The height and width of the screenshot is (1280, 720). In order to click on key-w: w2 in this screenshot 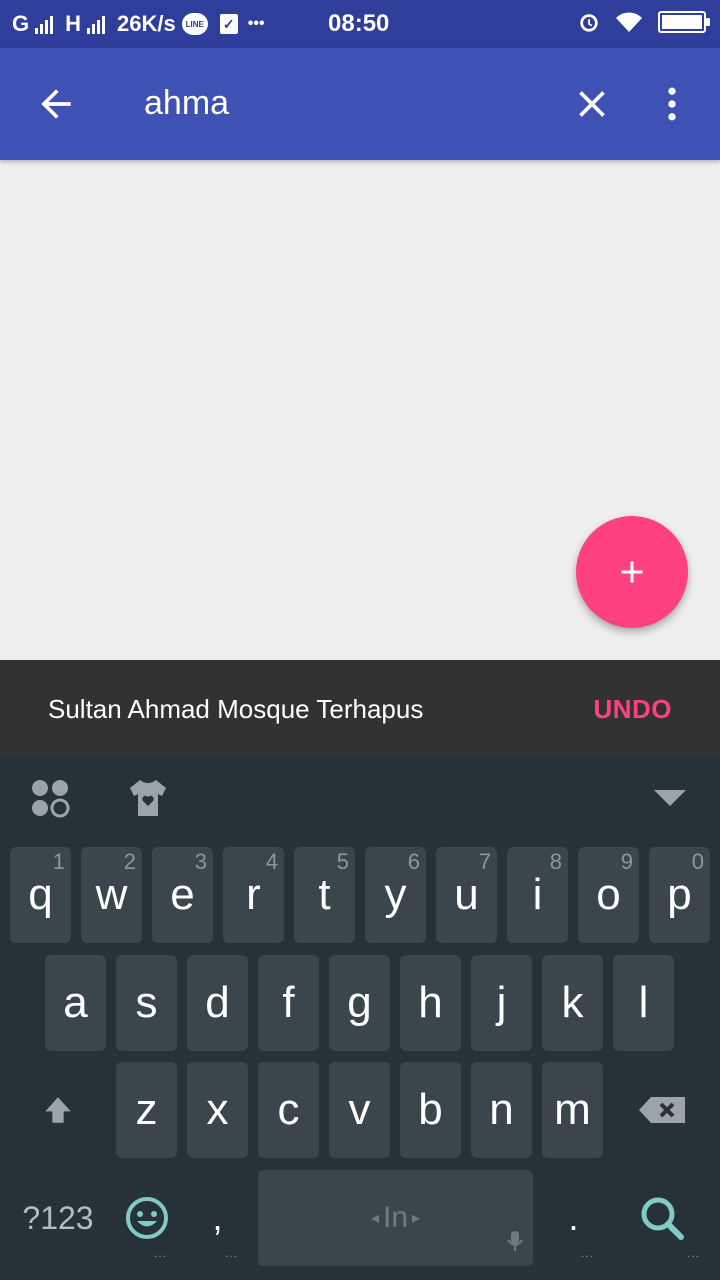, I will do `click(111, 895)`.